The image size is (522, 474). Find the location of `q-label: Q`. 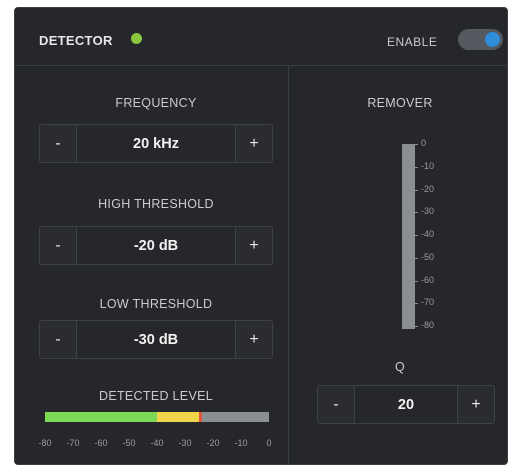

q-label: Q is located at coordinates (400, 367).